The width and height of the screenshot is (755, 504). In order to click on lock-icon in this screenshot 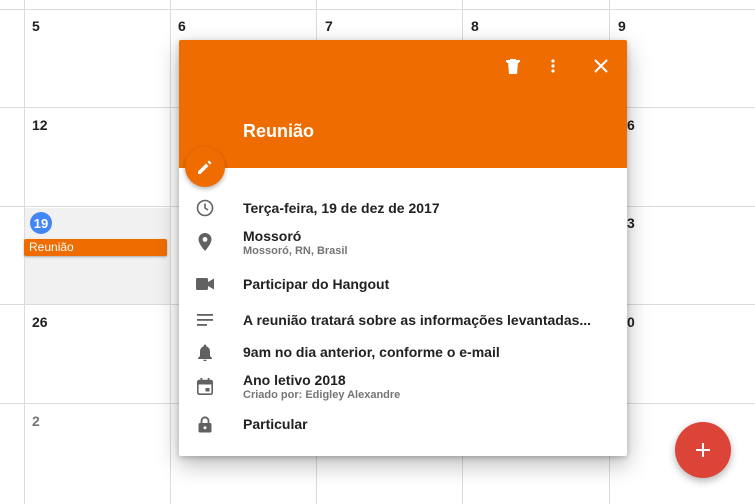, I will do `click(205, 424)`.